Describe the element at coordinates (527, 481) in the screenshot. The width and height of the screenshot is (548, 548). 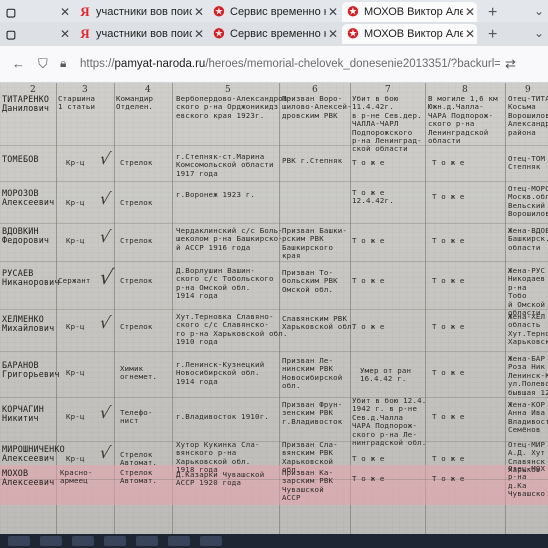
I see `relative-cell: Отец-МОХ р-на д.Ка Чувашско` at that location.